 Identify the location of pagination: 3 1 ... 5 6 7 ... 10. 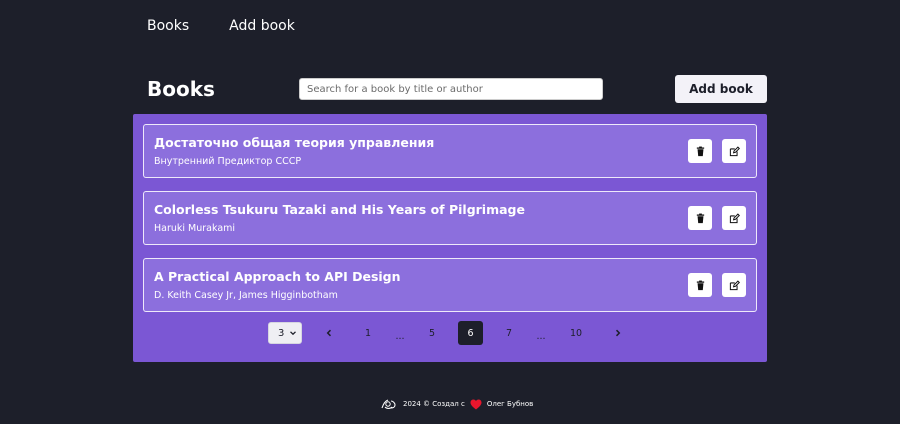
(449, 333).